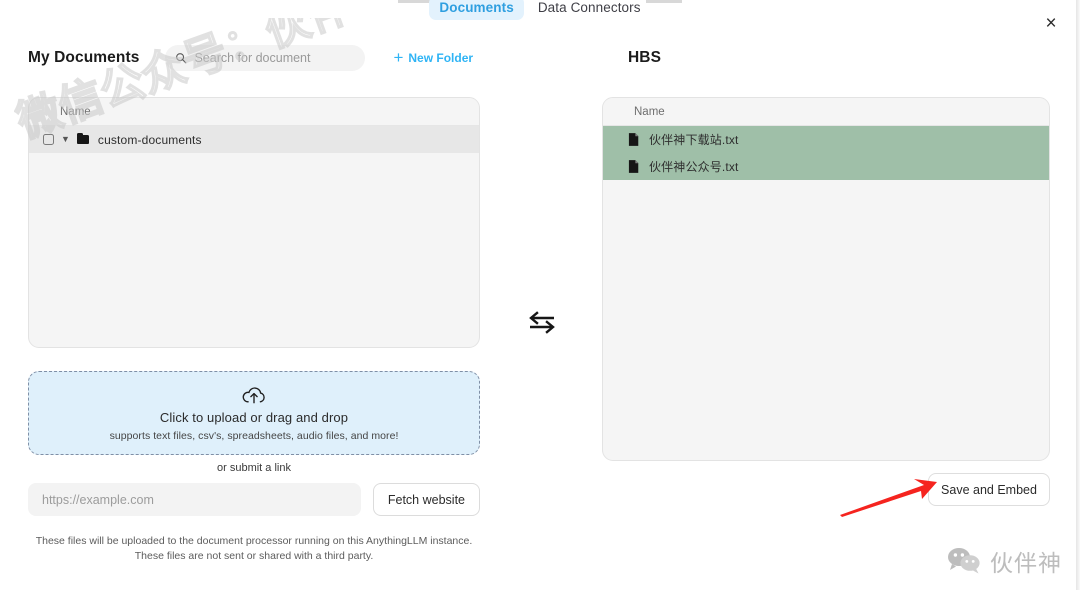 This screenshot has height=590, width=1080. Describe the element at coordinates (826, 112) in the screenshot. I see `right-column-header-name: Name` at that location.